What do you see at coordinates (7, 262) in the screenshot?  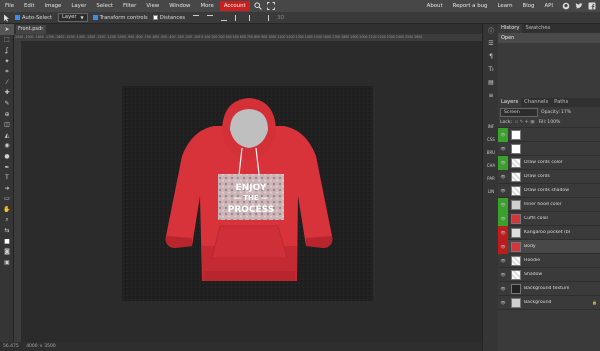 I see `screen-mode-icon: ▣` at bounding box center [7, 262].